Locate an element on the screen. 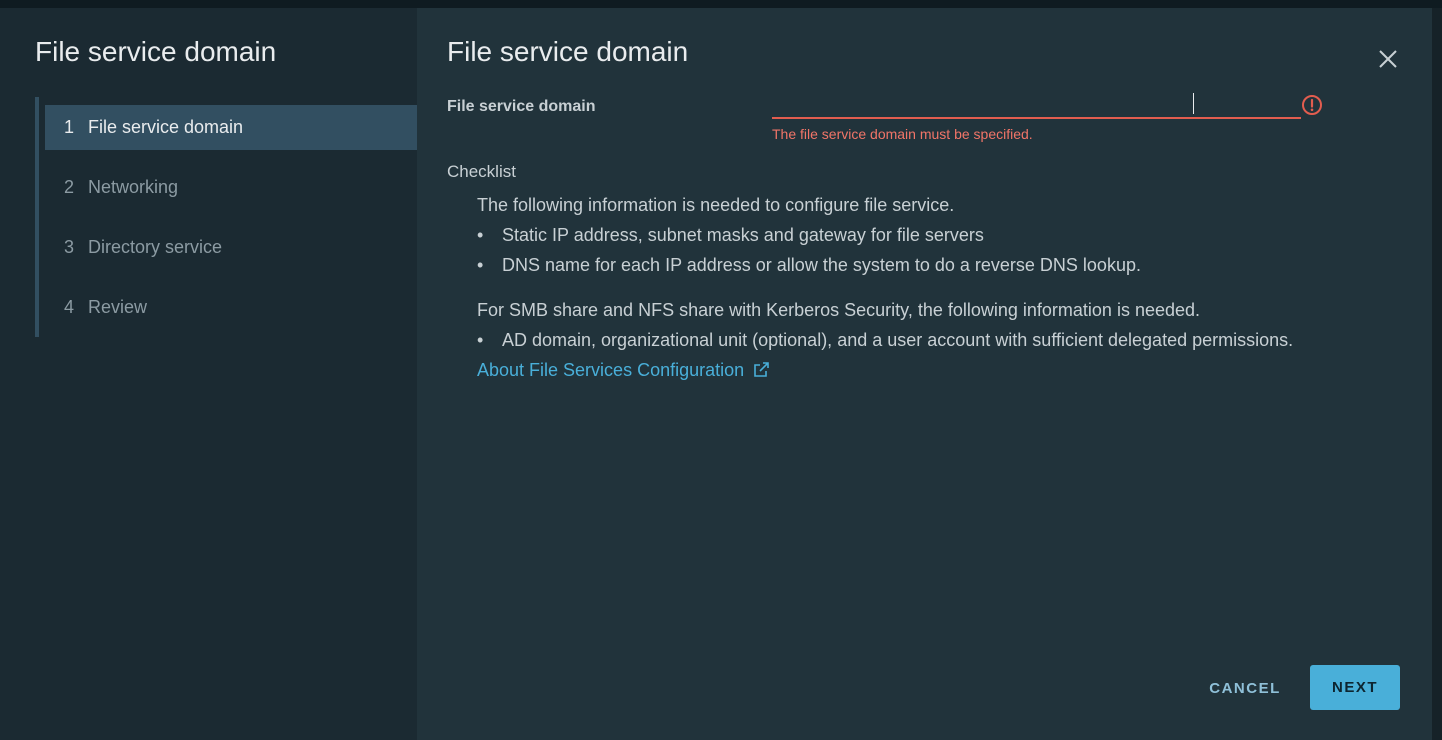 The width and height of the screenshot is (1442, 740). step-number: 1 is located at coordinates (69, 127).